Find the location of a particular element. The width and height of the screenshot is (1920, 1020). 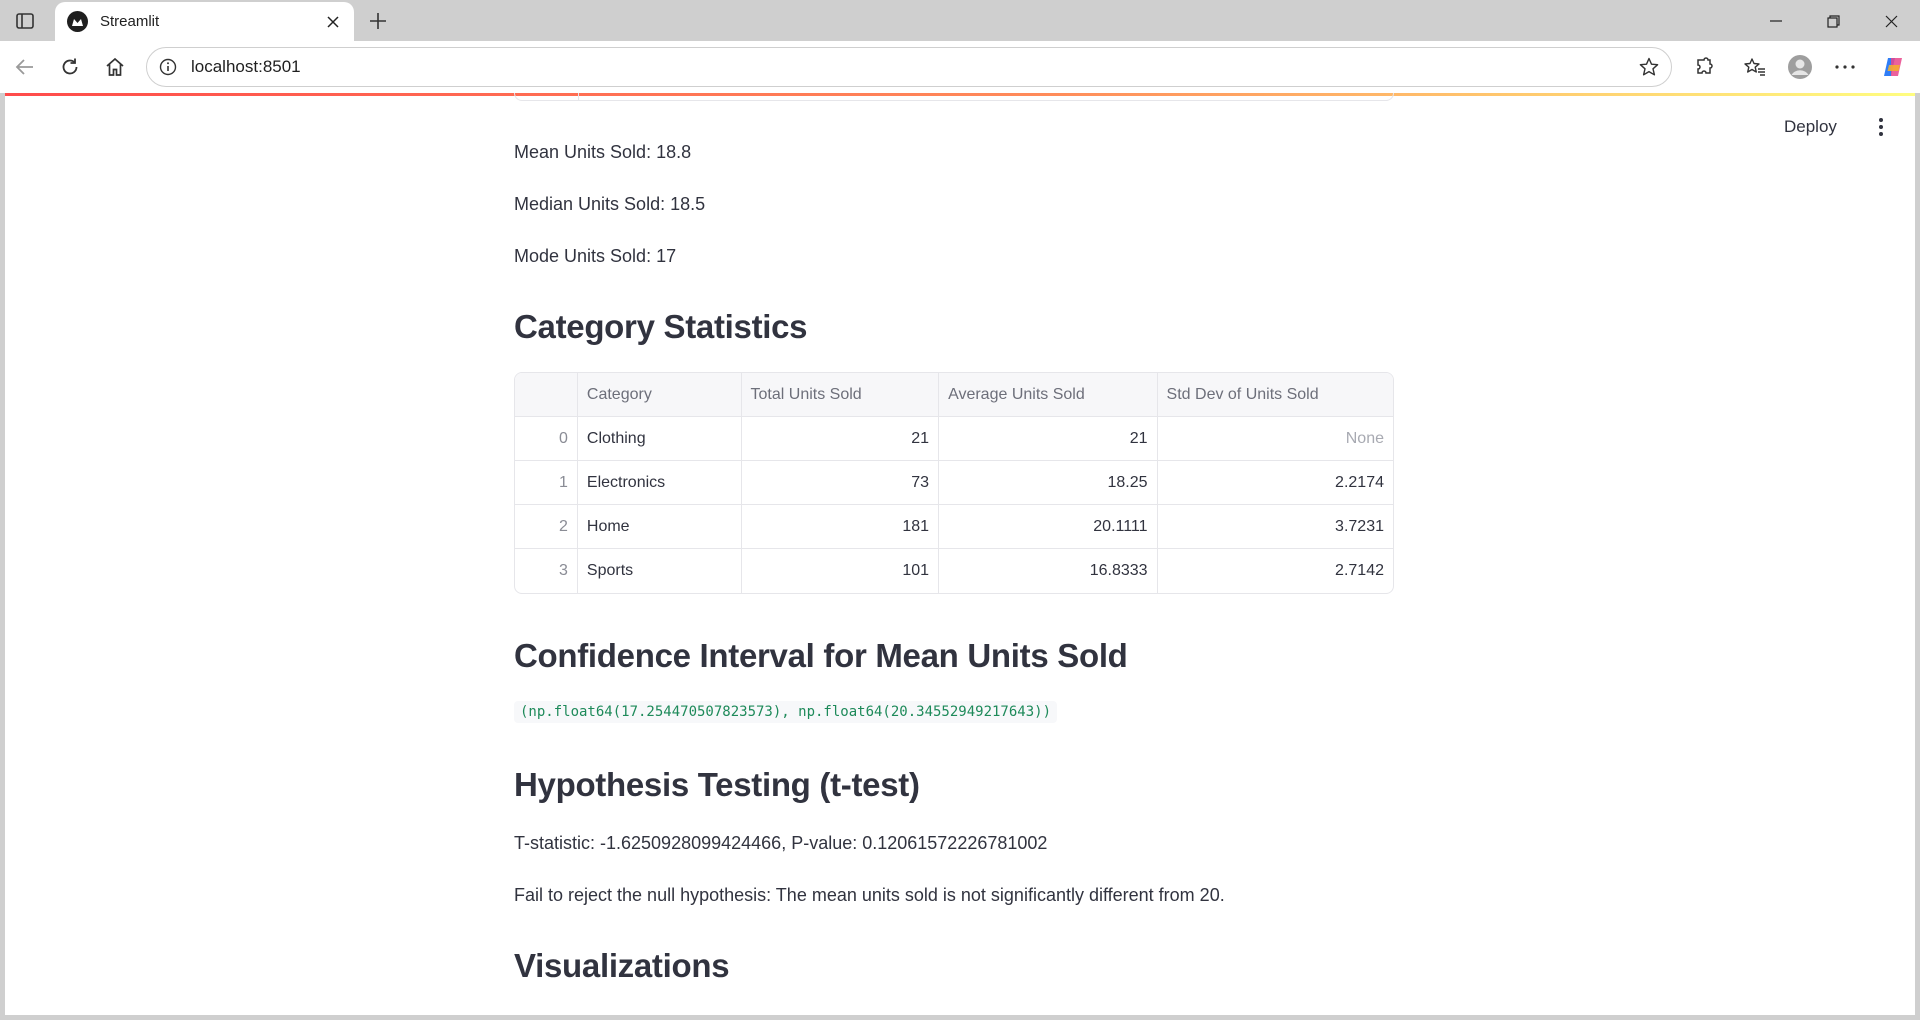

category-cell: Sports is located at coordinates (660, 571).